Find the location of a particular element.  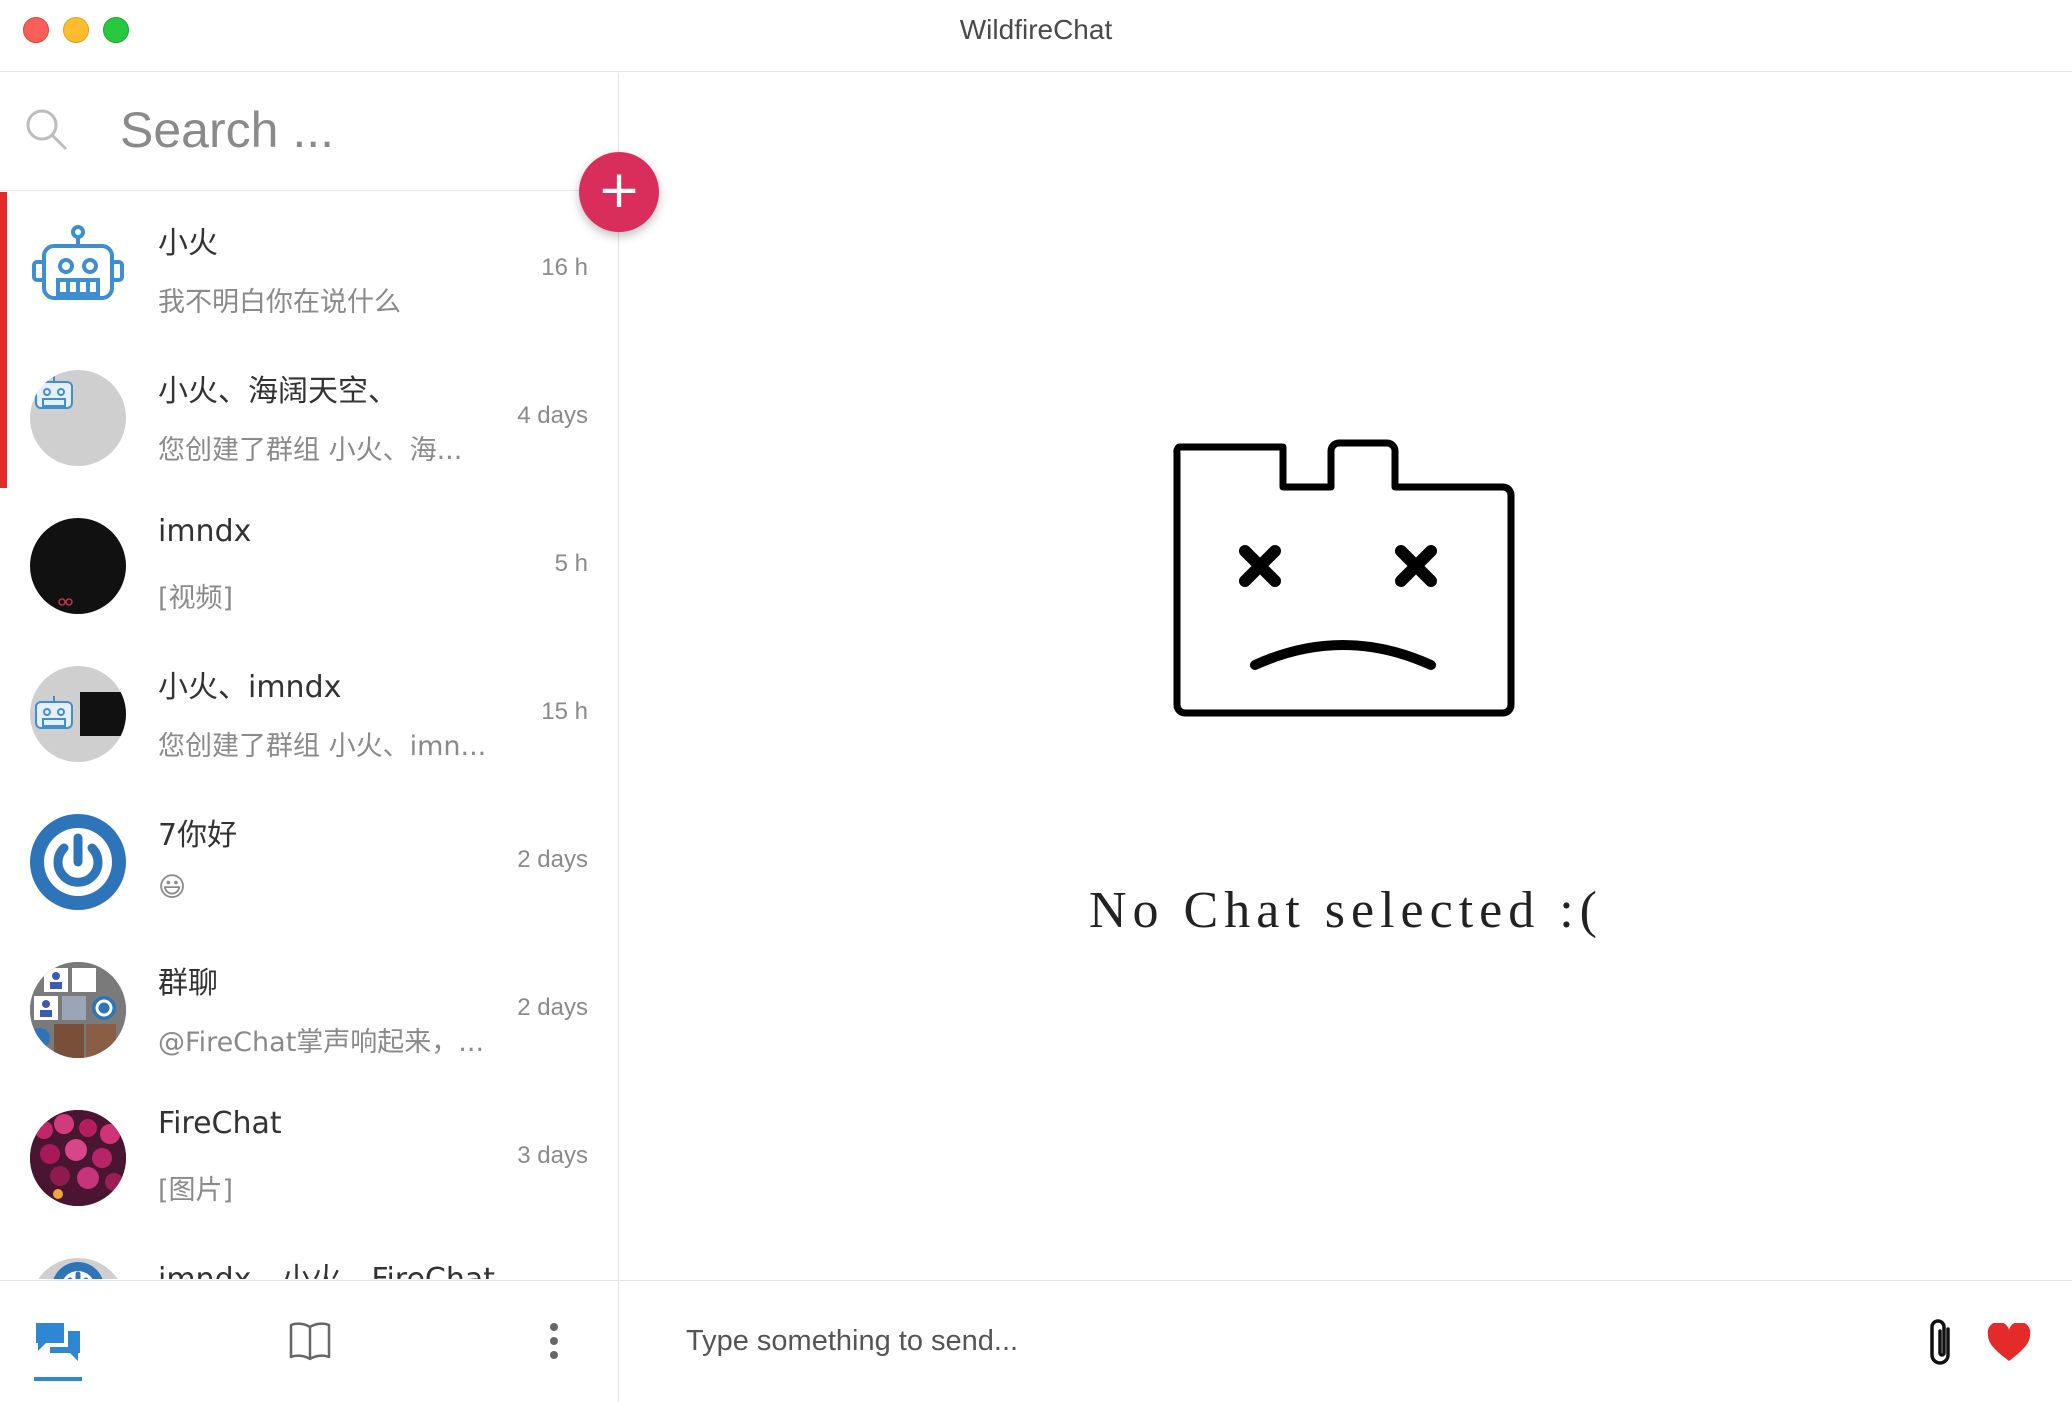

conversation-item: 7你好 😃 2 days is located at coordinates (309, 858).